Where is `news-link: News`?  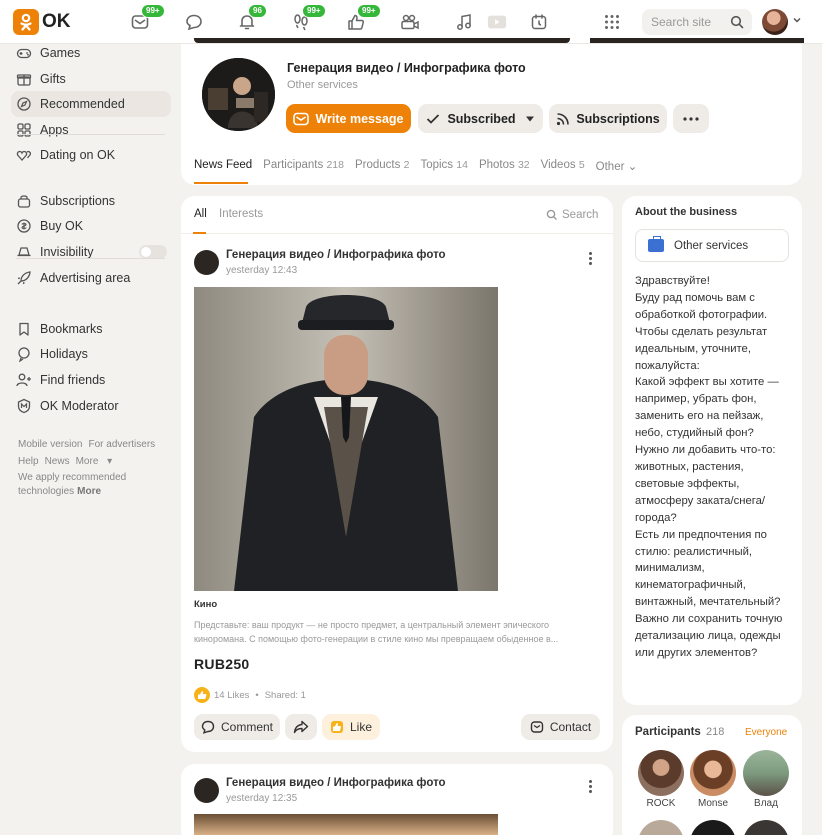 news-link: News is located at coordinates (57, 461).